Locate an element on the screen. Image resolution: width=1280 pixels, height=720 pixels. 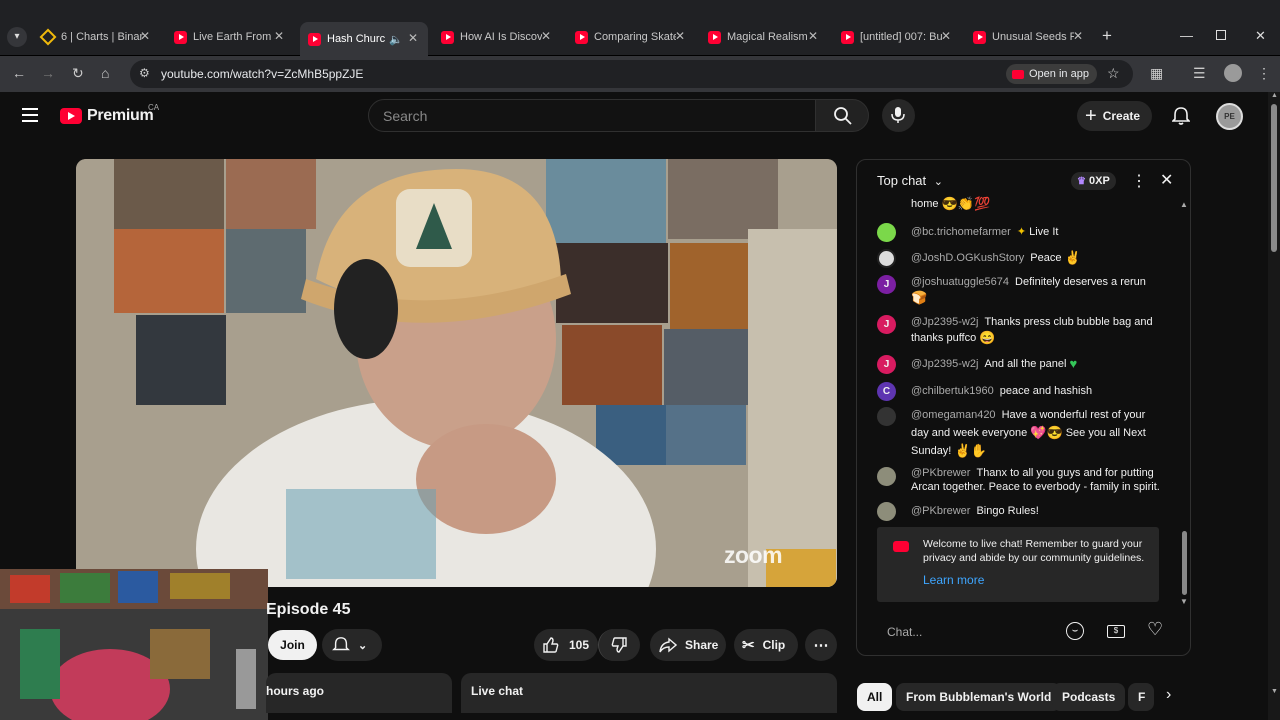
reload-icon: ↻ is located at coordinates (78, 73).